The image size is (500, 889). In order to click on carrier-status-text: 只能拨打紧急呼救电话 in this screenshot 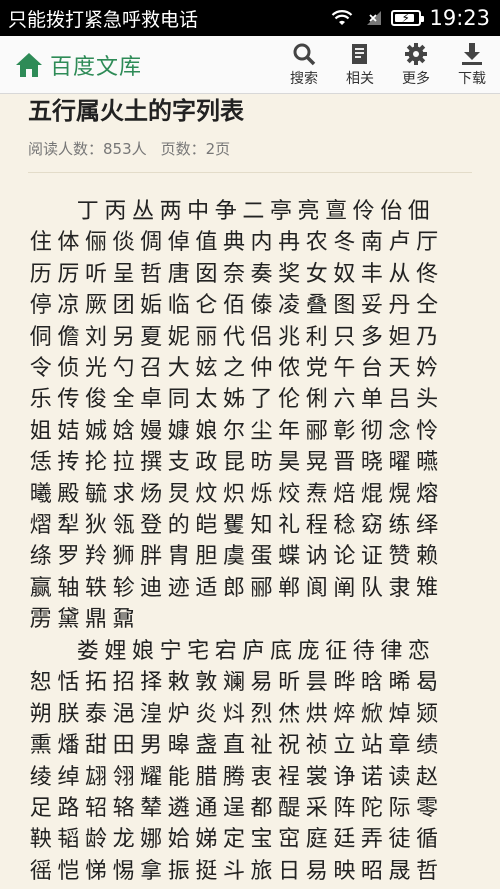, I will do `click(103, 19)`.